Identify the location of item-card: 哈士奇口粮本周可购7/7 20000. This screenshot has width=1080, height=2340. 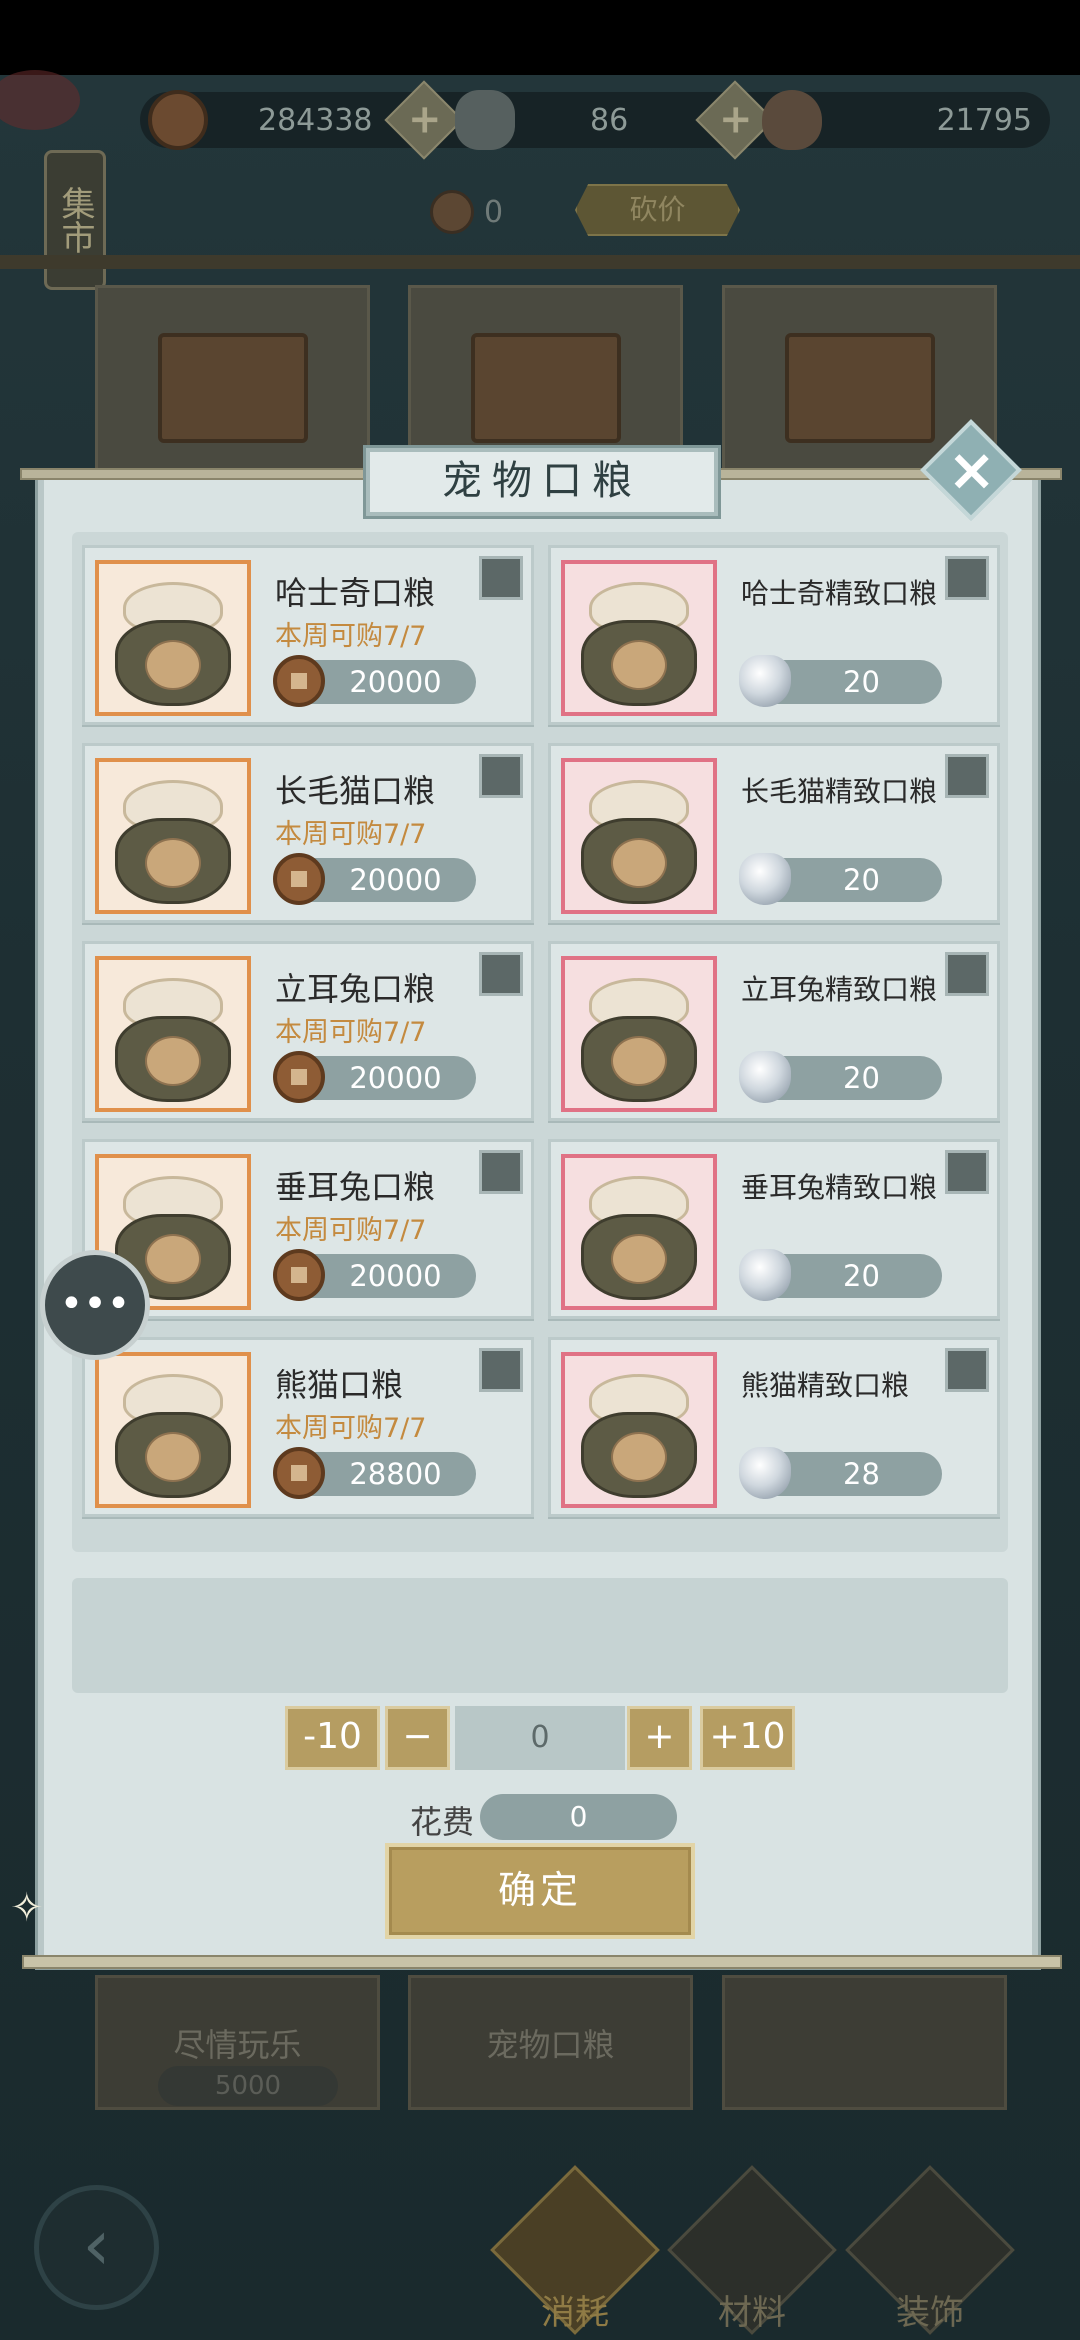
(308, 635).